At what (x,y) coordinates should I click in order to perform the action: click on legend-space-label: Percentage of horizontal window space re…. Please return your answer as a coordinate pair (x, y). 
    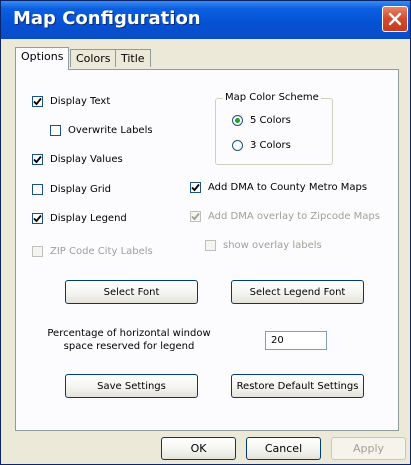
    Looking at the image, I should click on (129, 340).